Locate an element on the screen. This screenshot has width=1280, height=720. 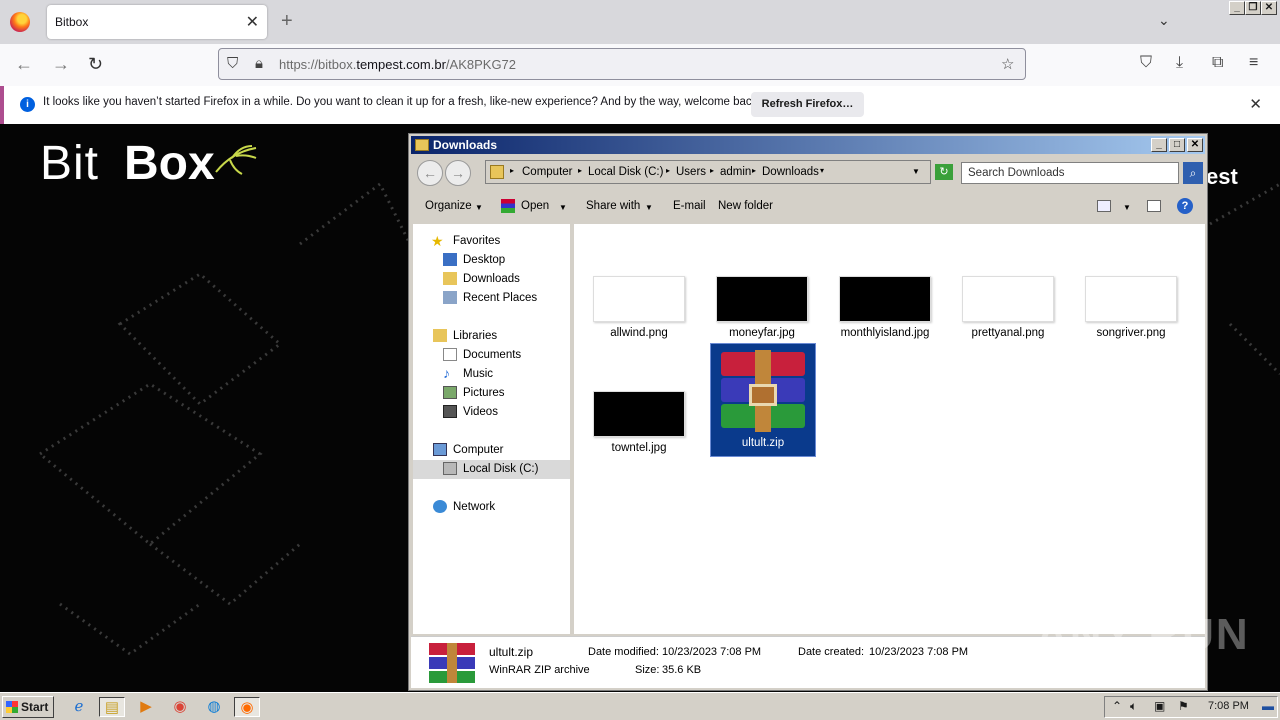
share-with-button: Share with is located at coordinates (613, 206).